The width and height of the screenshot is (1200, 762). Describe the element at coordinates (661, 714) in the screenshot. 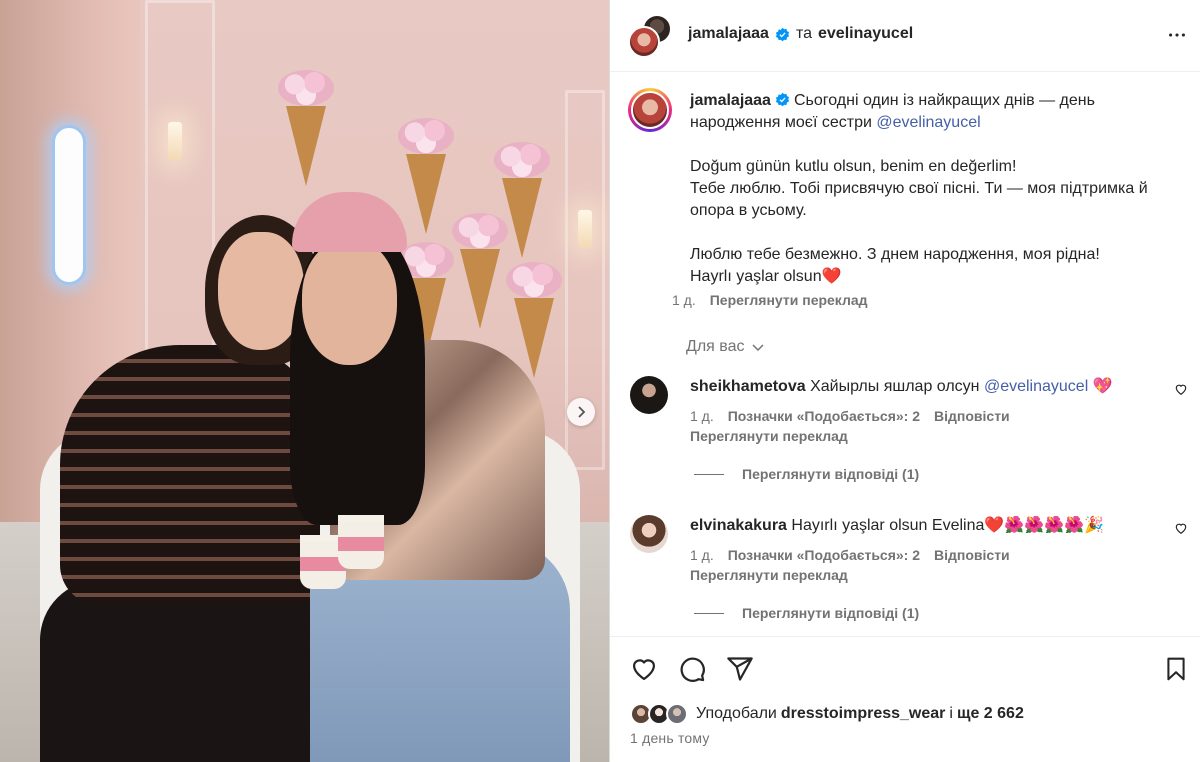

I see `liked-by-avatars` at that location.